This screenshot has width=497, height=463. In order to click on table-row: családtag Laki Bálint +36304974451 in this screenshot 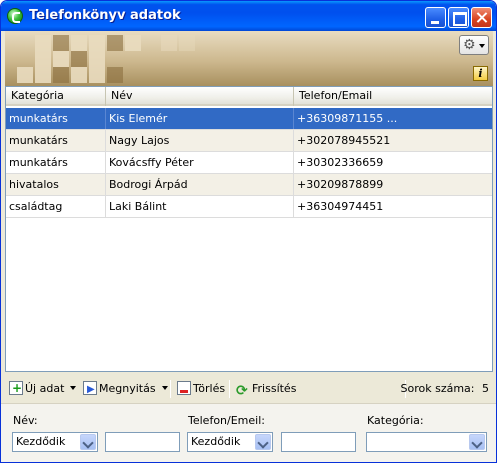, I will do `click(249, 207)`.